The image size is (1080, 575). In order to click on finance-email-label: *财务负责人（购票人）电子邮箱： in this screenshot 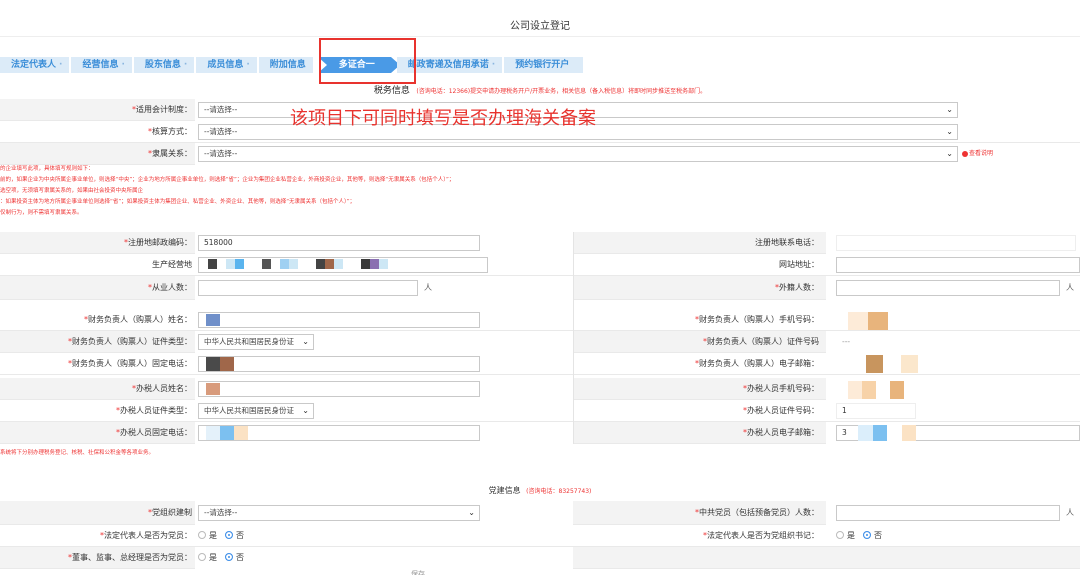, I will do `click(757, 363)`.